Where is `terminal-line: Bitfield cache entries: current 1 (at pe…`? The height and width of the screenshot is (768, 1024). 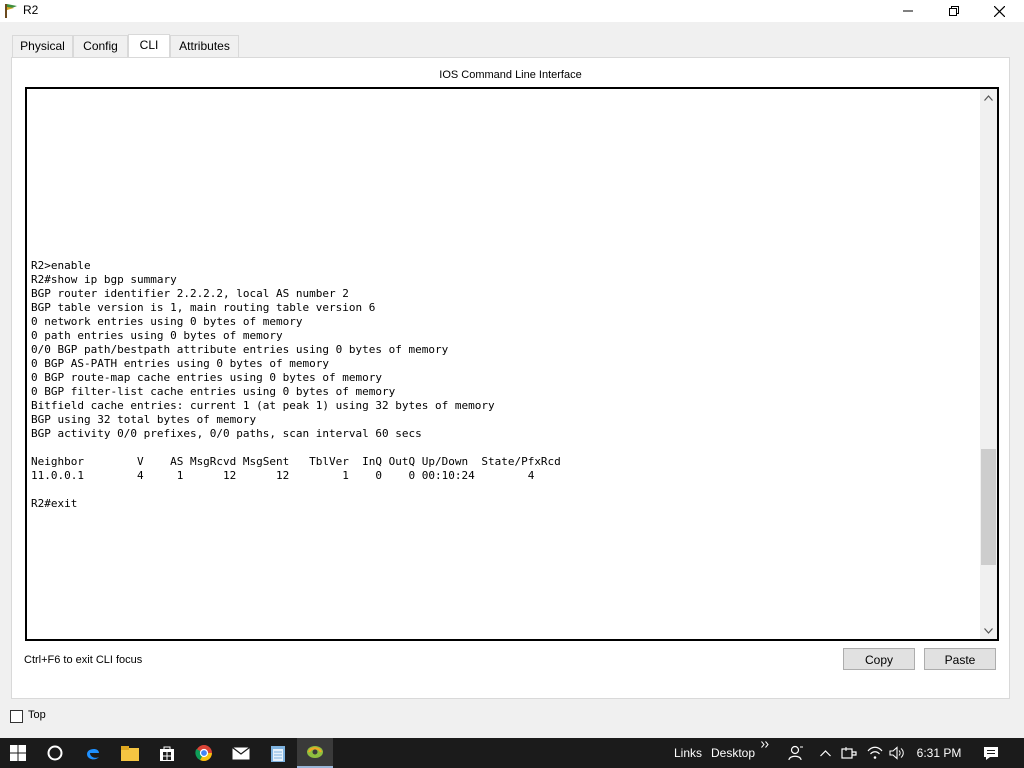
terminal-line: Bitfield cache entries: current 1 (at pe… is located at coordinates (263, 405).